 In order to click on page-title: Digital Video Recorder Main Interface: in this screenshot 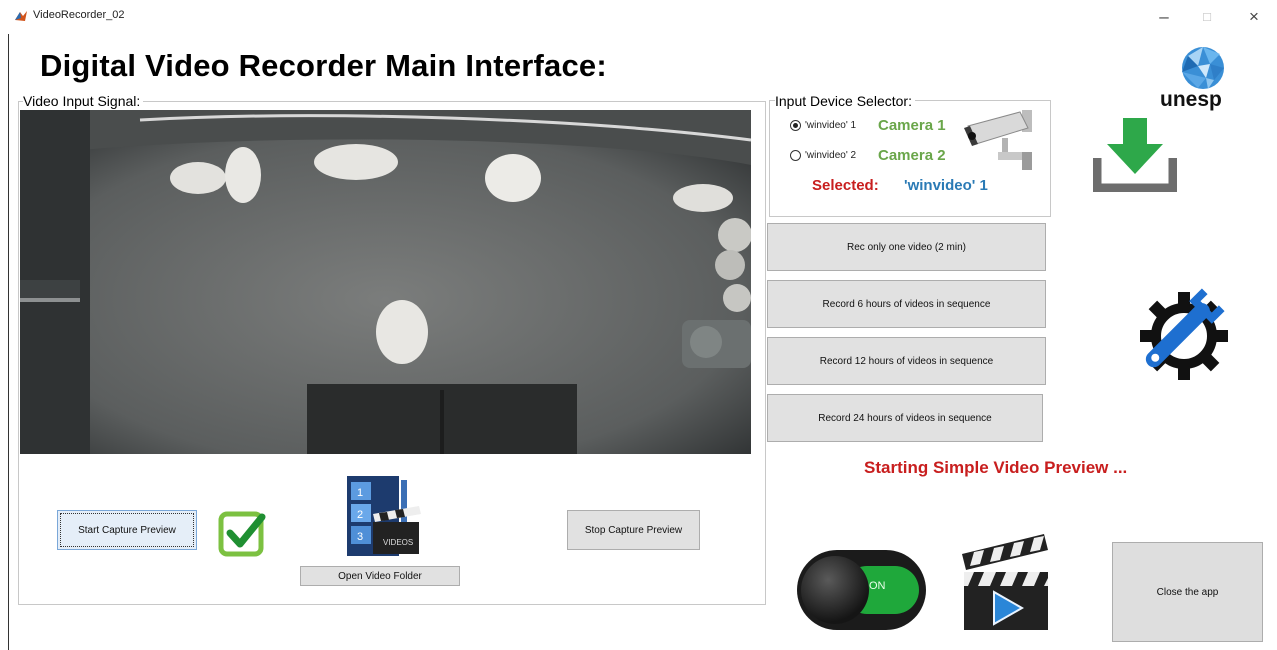, I will do `click(323, 65)`.